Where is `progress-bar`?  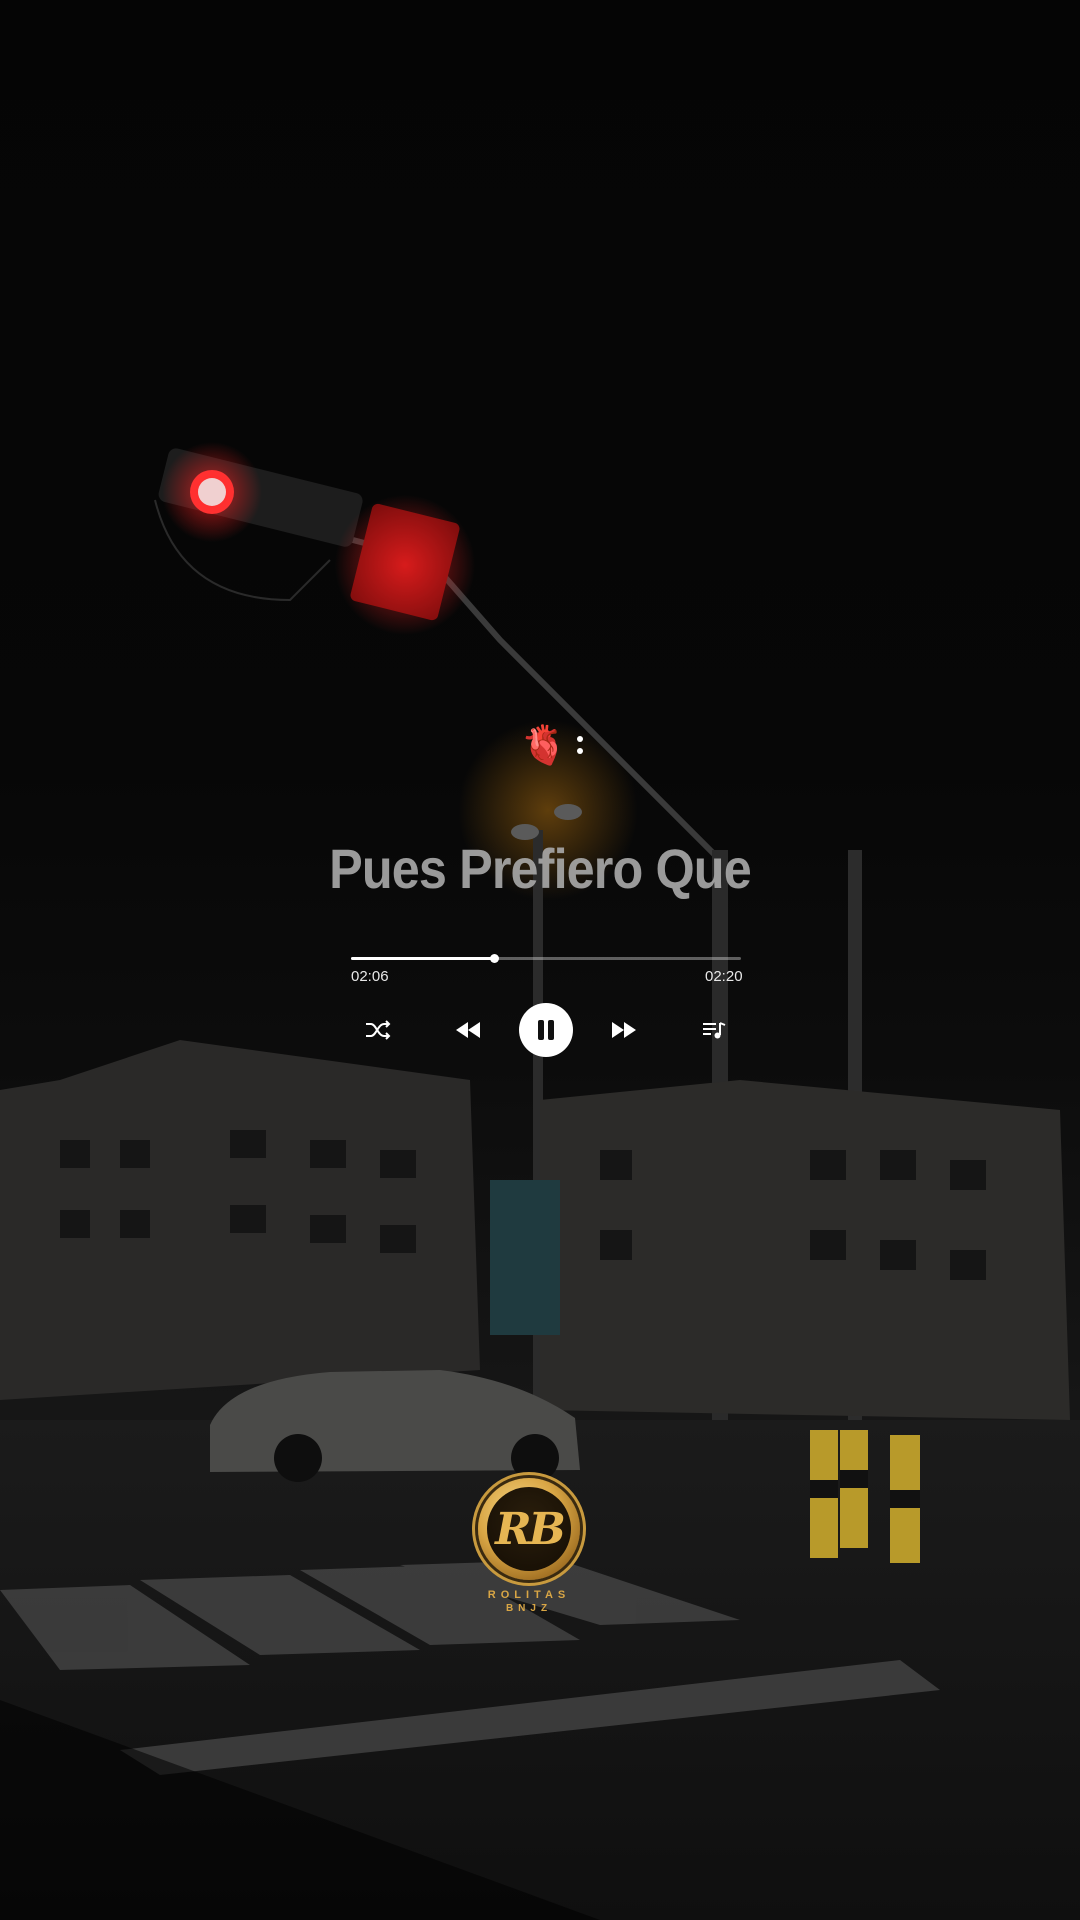 progress-bar is located at coordinates (546, 958).